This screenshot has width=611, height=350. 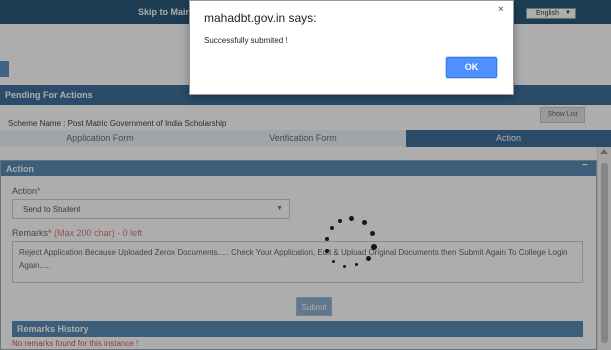 What do you see at coordinates (246, 40) in the screenshot?
I see `dialog-message: Successfully submited !` at bounding box center [246, 40].